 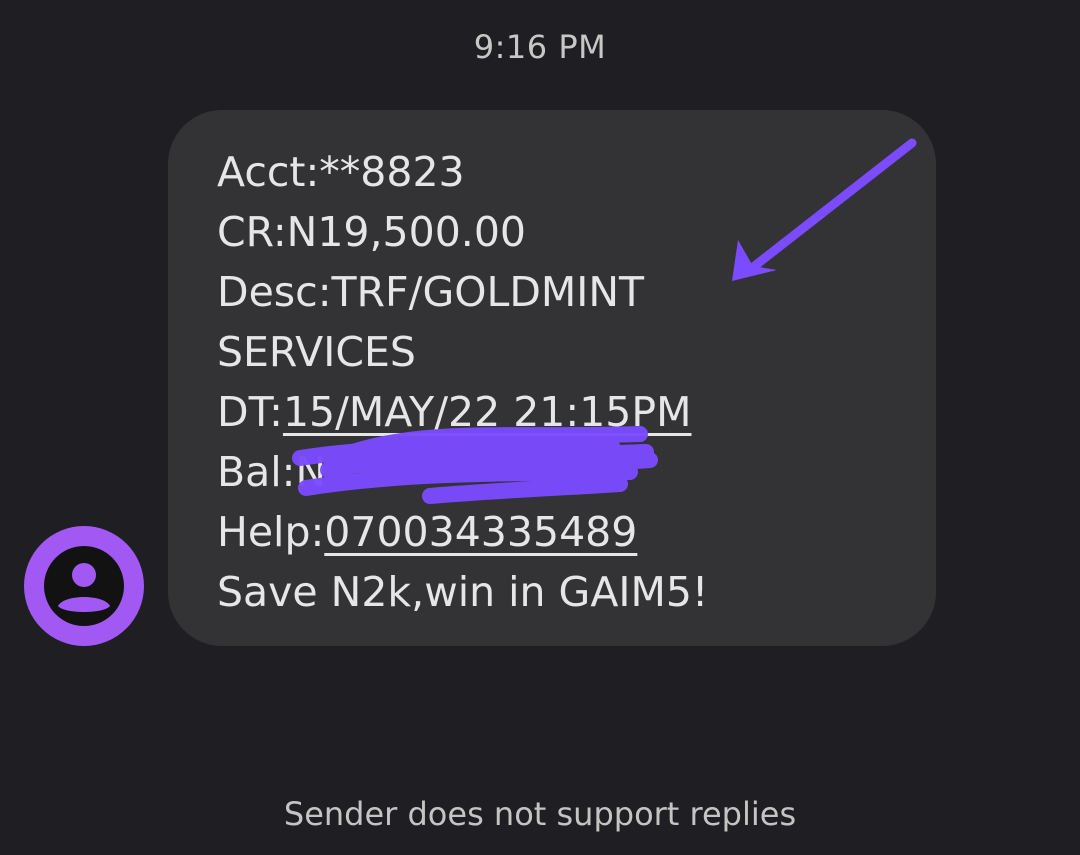 I want to click on help-label: Help:, so click(x=271, y=532).